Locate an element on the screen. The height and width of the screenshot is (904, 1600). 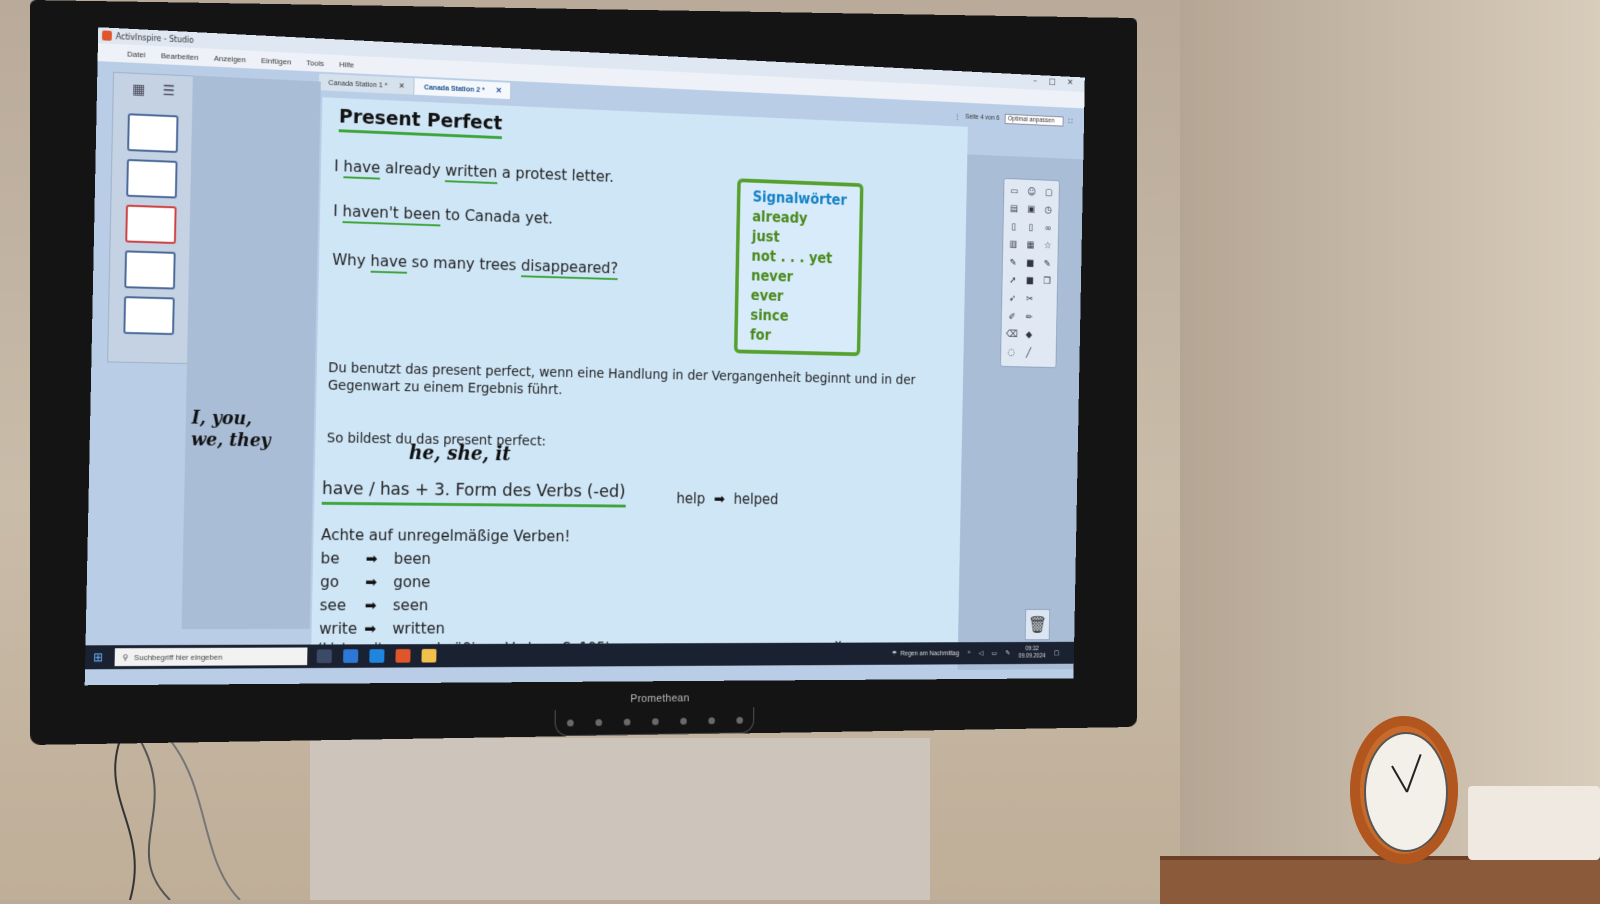
menu-einfuegen: Einfügen is located at coordinates (276, 61).